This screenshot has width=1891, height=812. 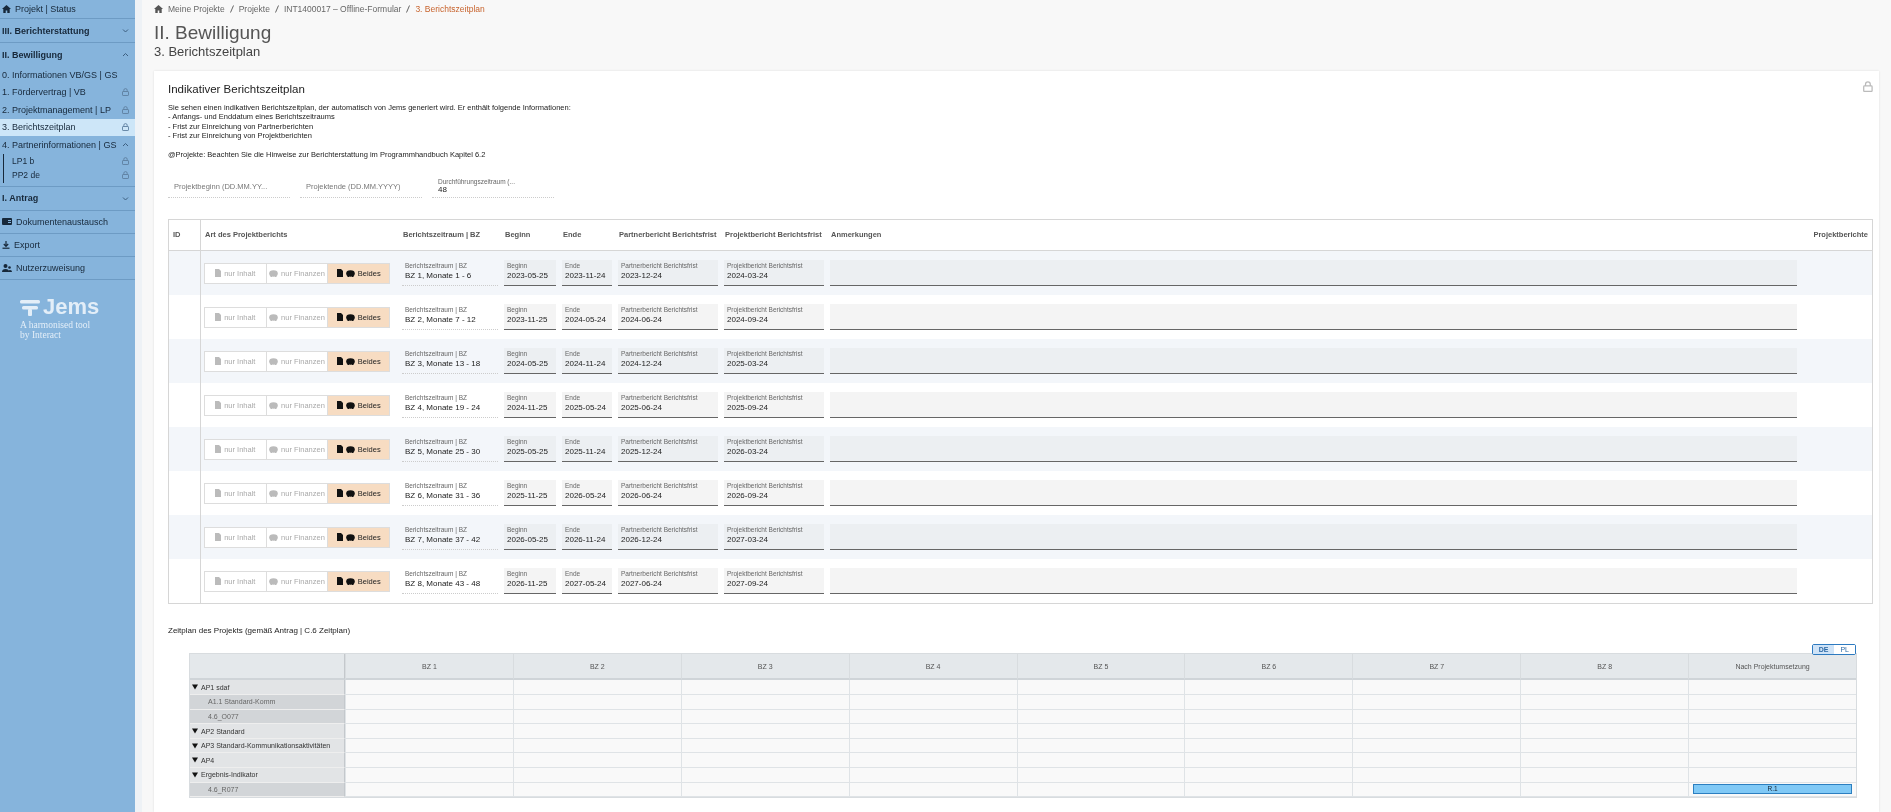 What do you see at coordinates (748, 584) in the screenshot?
I see `field-value: 2027-09-24` at bounding box center [748, 584].